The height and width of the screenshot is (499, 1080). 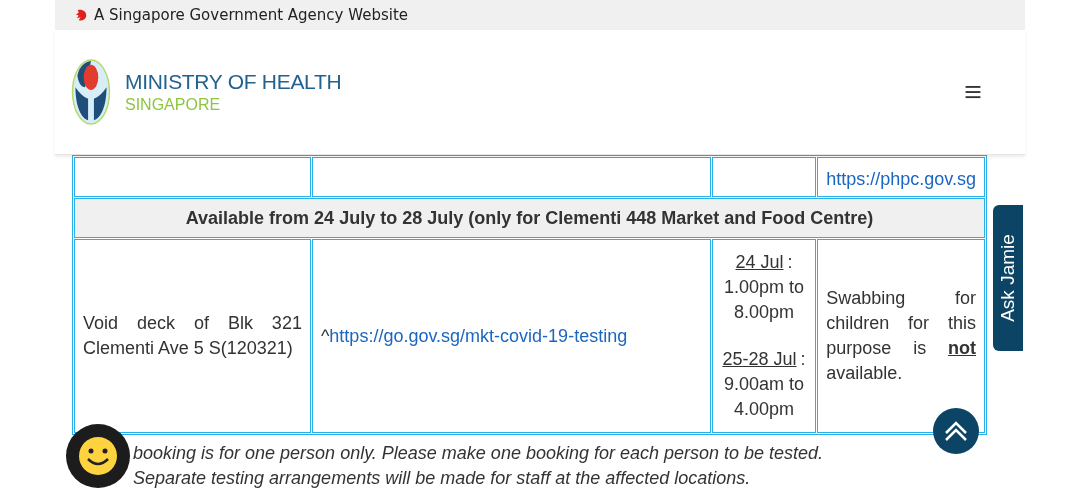 What do you see at coordinates (1008, 278) in the screenshot?
I see `ask-jamie-tab: Ask Jamie` at bounding box center [1008, 278].